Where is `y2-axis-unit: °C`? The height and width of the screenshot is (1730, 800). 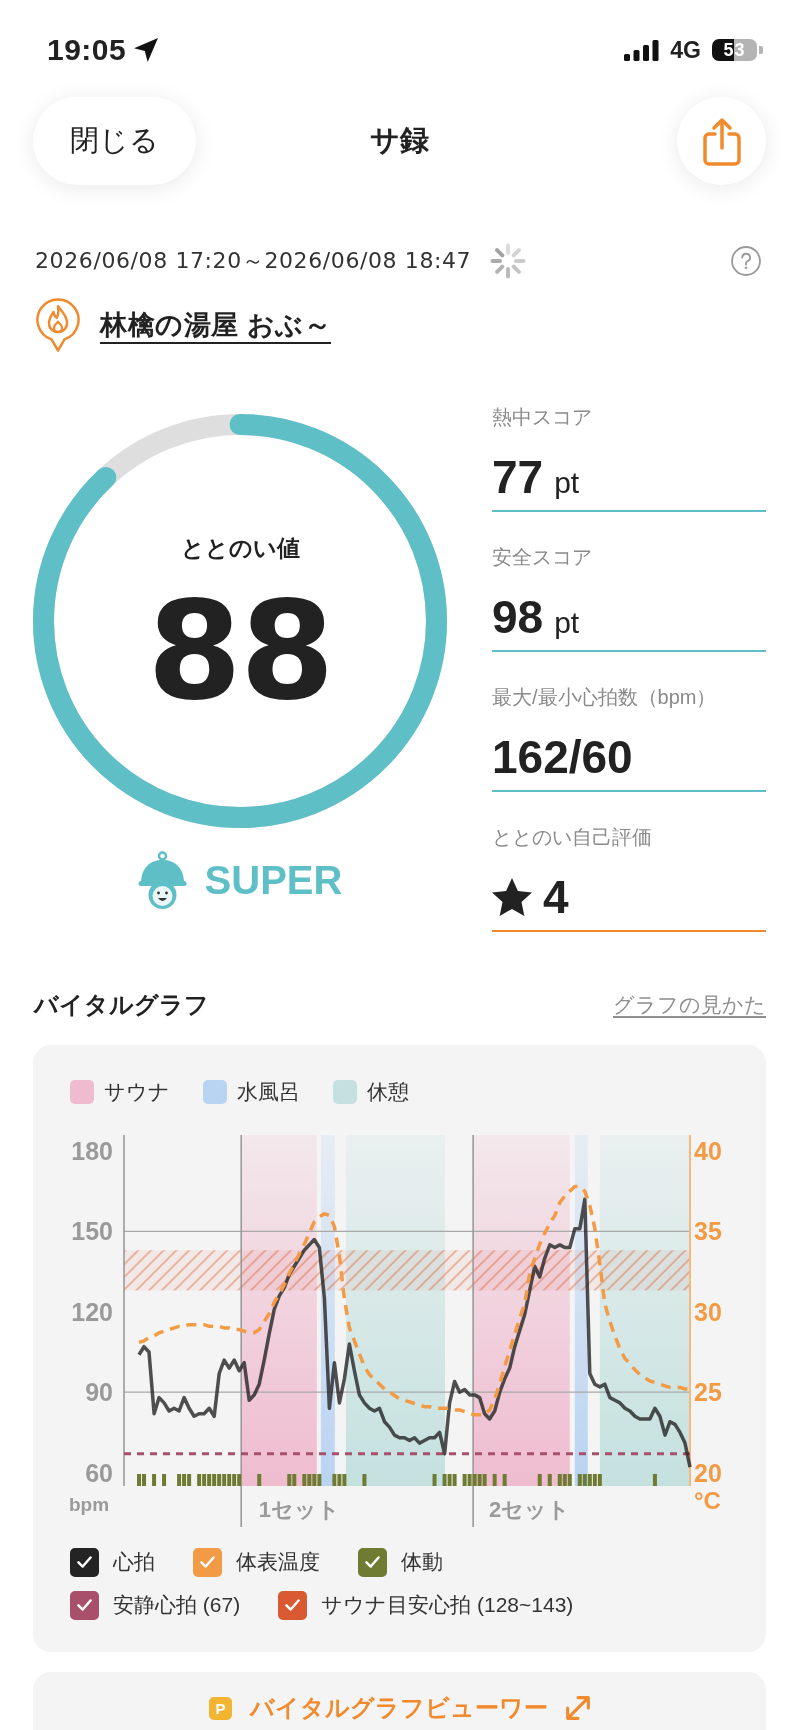 y2-axis-unit: °C is located at coordinates (707, 1500).